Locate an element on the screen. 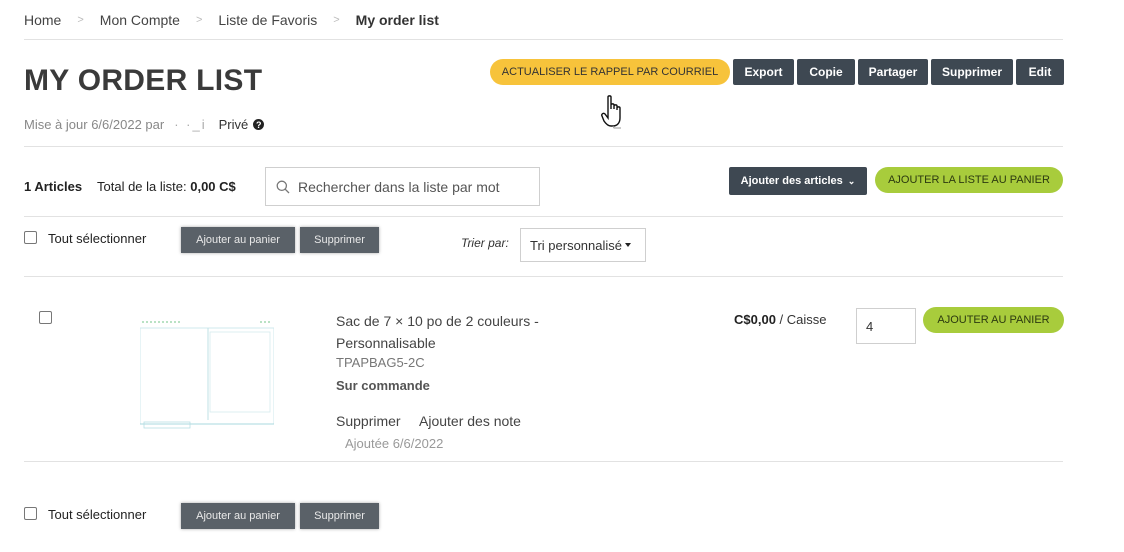 The image size is (1124, 552). item-checkbox is located at coordinates (45, 317).